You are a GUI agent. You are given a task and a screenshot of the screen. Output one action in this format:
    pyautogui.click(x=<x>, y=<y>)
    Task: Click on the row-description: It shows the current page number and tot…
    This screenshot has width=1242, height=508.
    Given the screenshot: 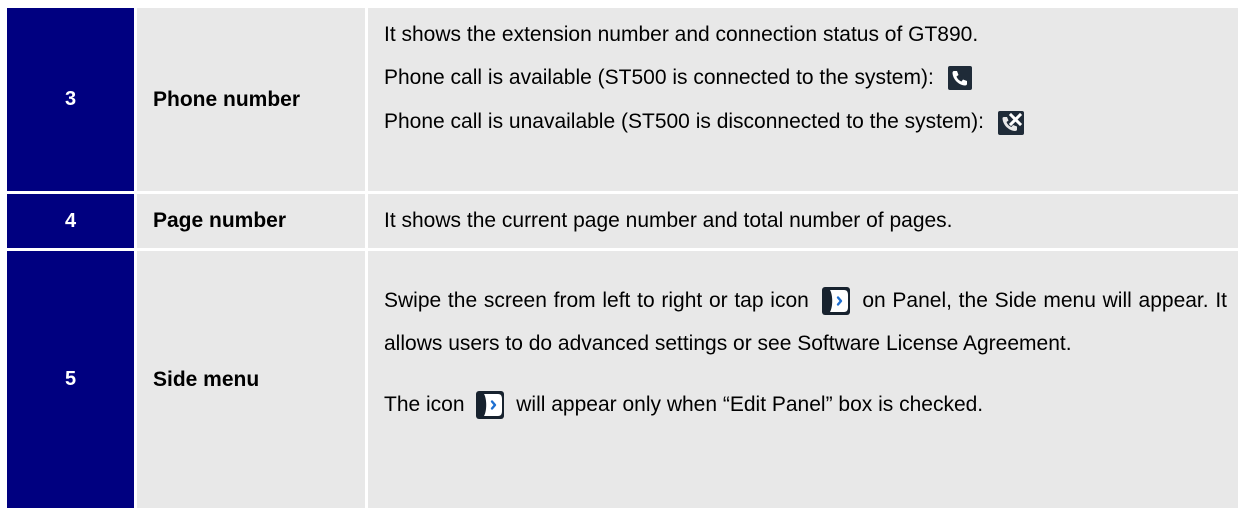 What is the action you would take?
    pyautogui.click(x=803, y=221)
    